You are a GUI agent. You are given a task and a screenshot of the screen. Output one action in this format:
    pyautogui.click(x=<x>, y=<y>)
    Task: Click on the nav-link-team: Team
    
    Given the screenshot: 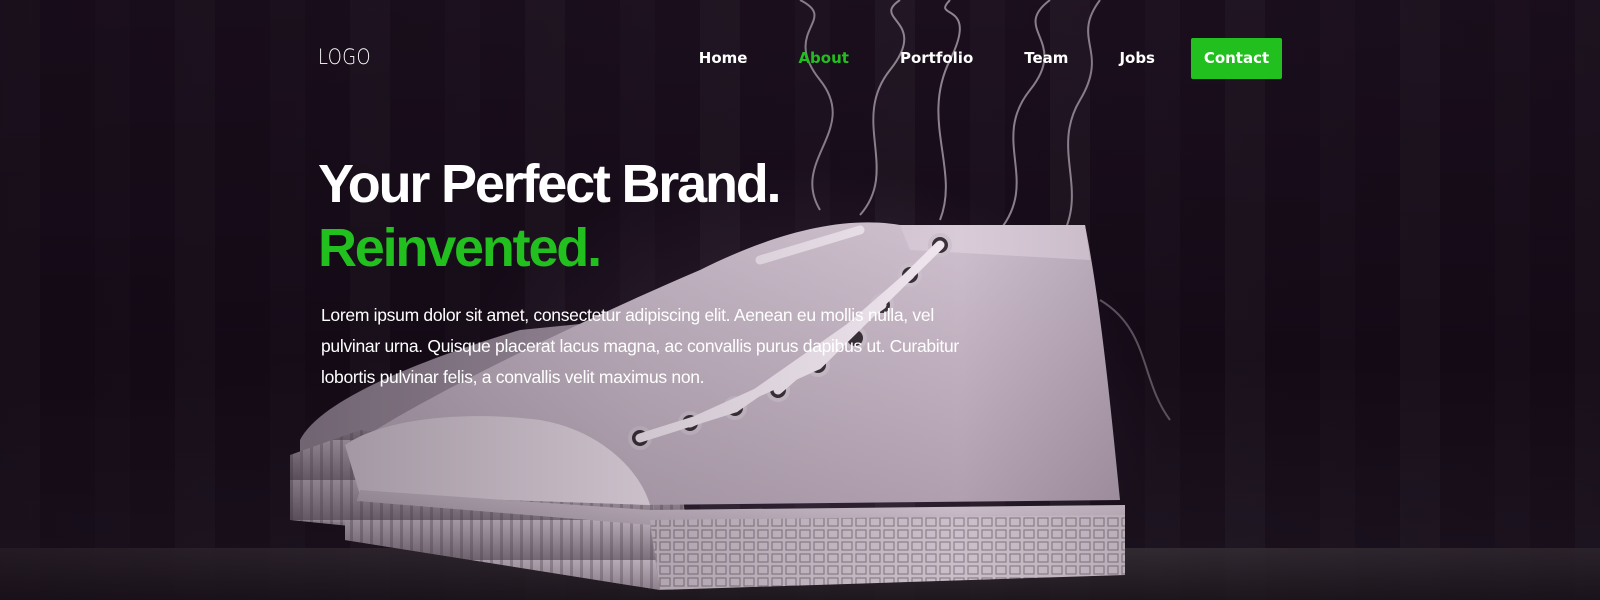 What is the action you would take?
    pyautogui.click(x=1046, y=58)
    